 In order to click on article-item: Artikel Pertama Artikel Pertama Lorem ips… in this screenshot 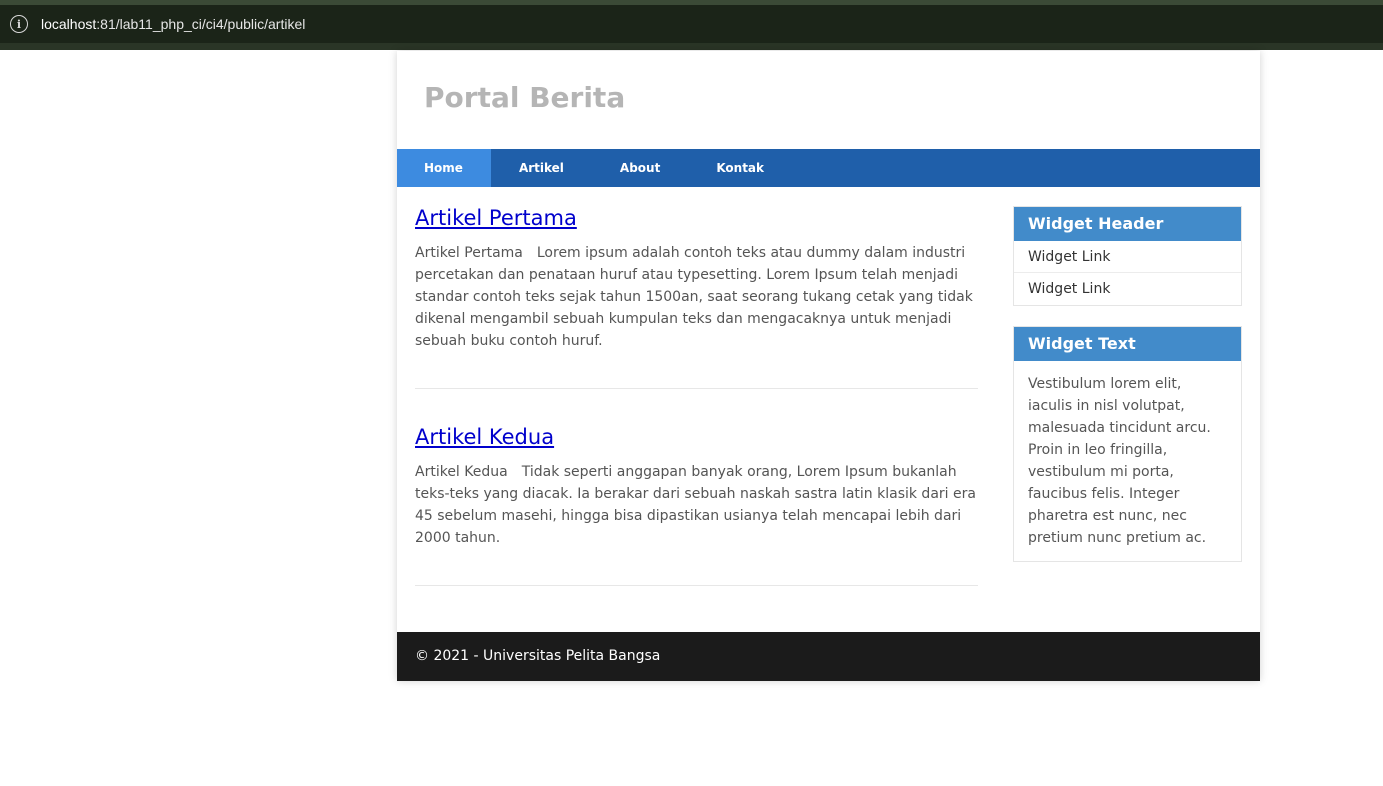, I will do `click(696, 297)`.